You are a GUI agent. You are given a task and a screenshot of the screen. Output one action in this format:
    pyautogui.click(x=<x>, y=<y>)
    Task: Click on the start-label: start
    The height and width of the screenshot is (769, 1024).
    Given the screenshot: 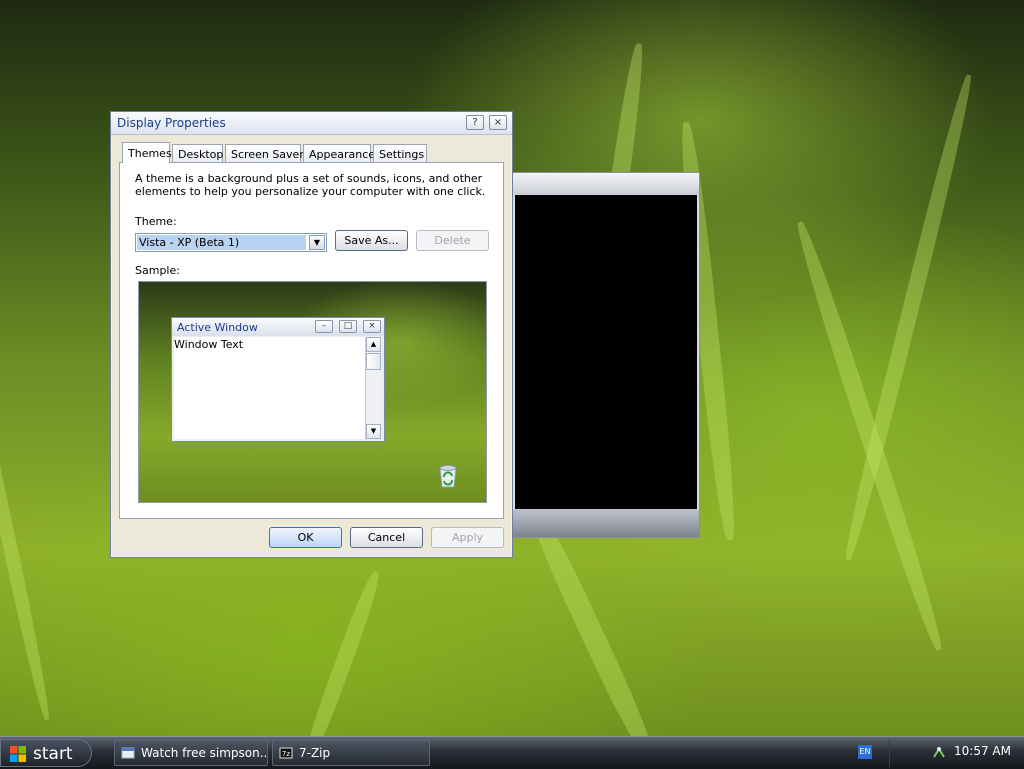 What is the action you would take?
    pyautogui.click(x=53, y=754)
    